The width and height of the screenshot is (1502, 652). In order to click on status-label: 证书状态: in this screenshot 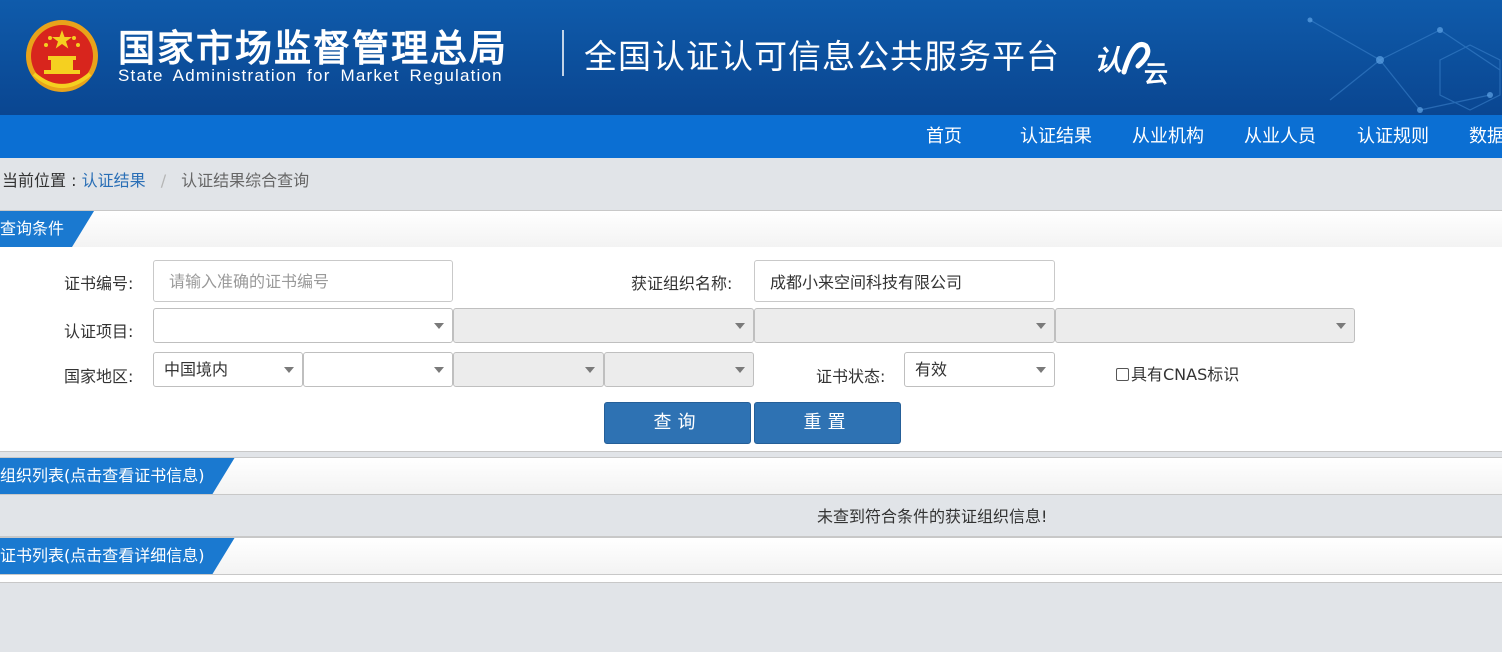, I will do `click(851, 376)`.